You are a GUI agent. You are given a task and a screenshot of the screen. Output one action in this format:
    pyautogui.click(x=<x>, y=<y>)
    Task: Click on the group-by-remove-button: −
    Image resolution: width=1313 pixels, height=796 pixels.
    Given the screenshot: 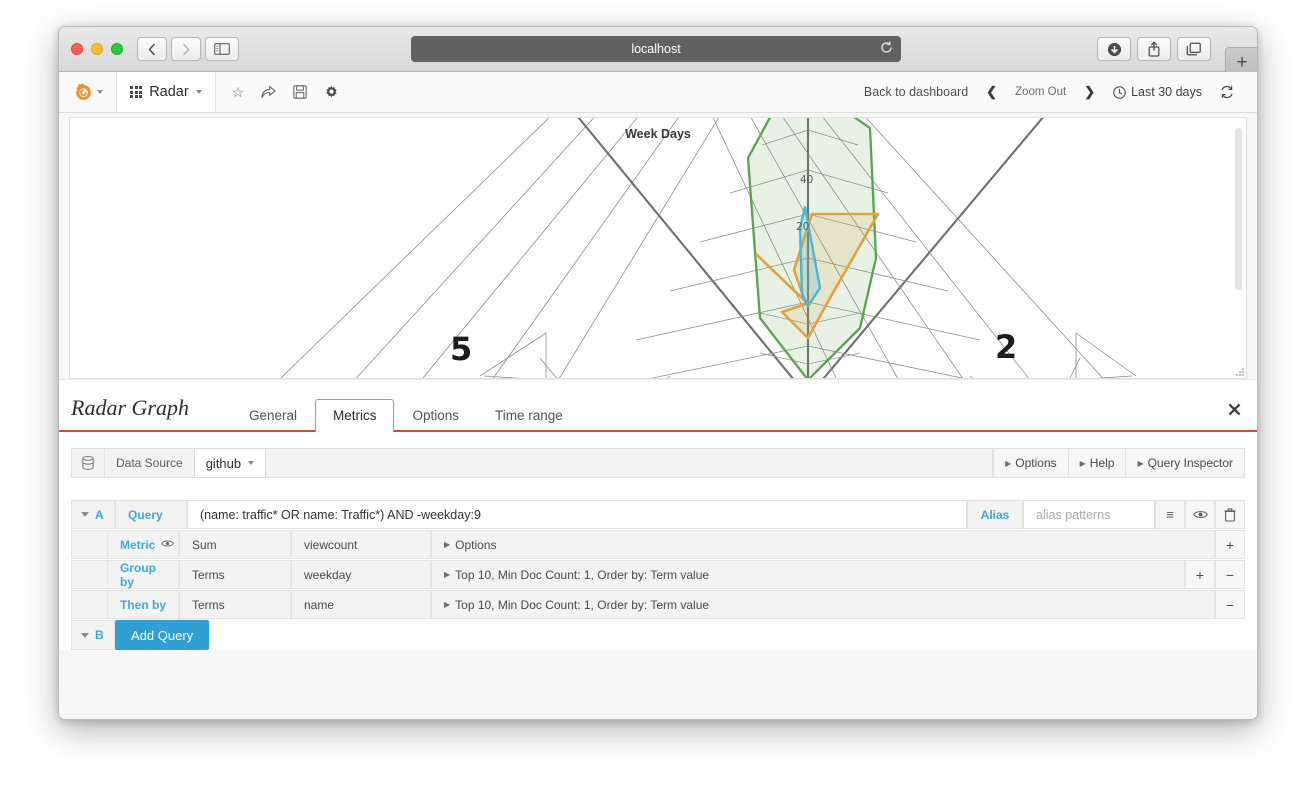 What is the action you would take?
    pyautogui.click(x=1230, y=574)
    